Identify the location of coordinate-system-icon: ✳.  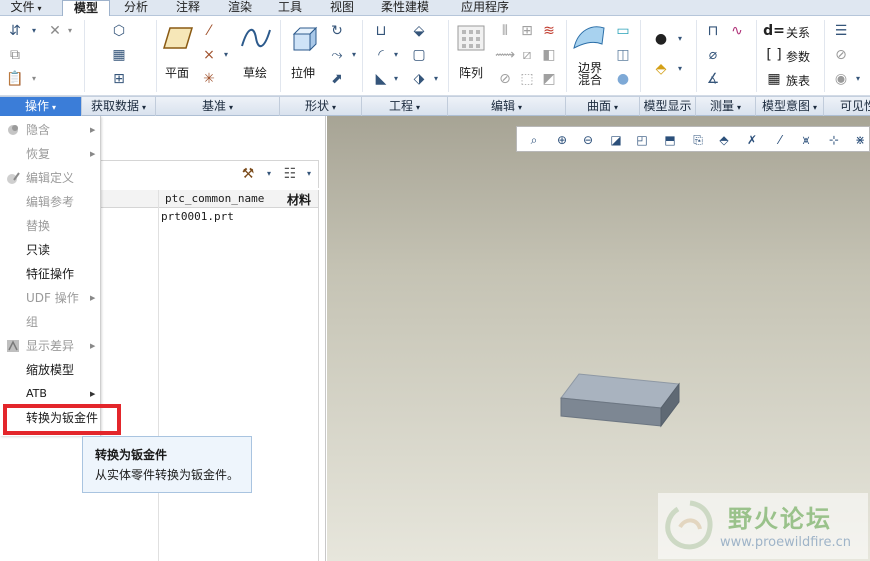
(209, 79).